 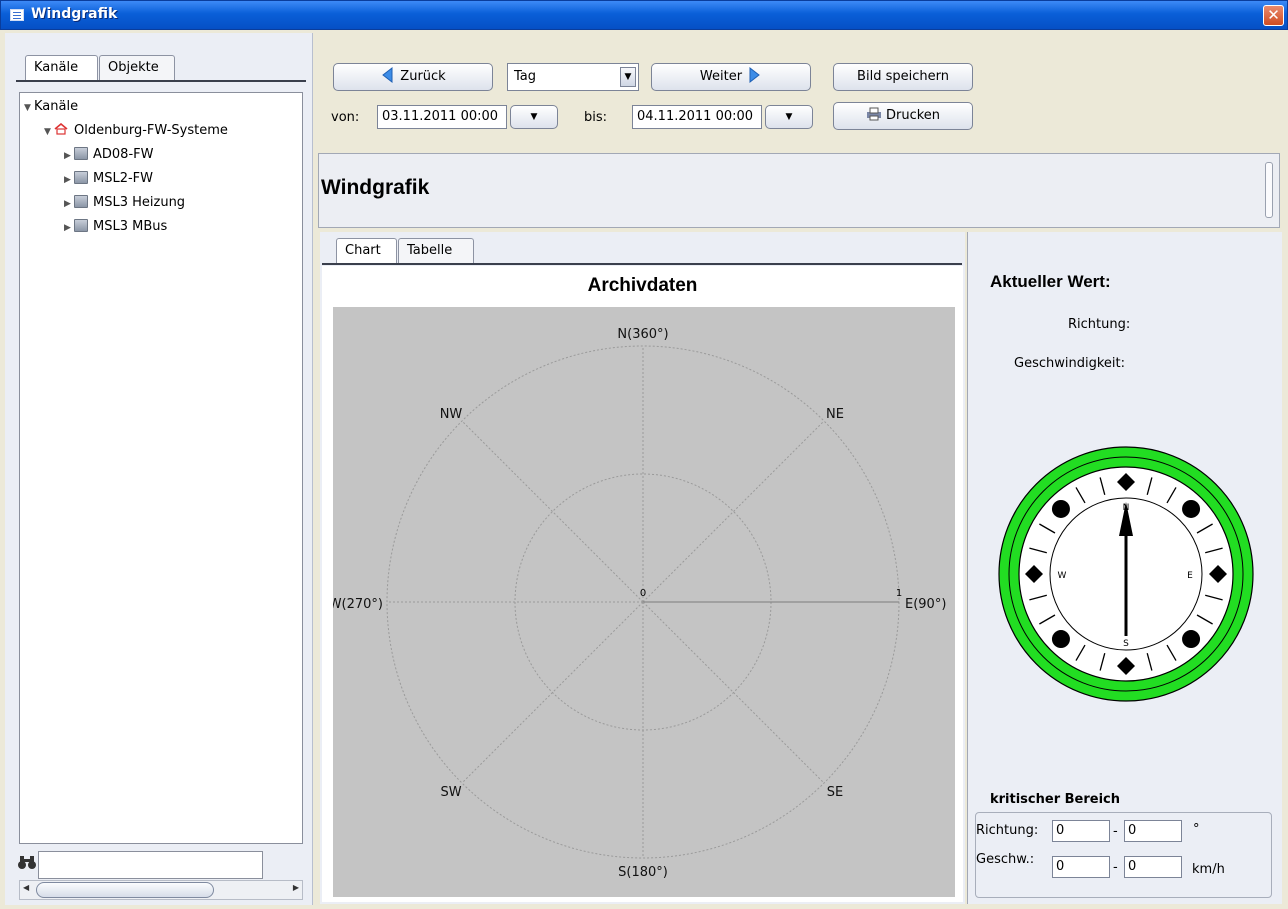 I want to click on next-button: Weiter, so click(x=731, y=77).